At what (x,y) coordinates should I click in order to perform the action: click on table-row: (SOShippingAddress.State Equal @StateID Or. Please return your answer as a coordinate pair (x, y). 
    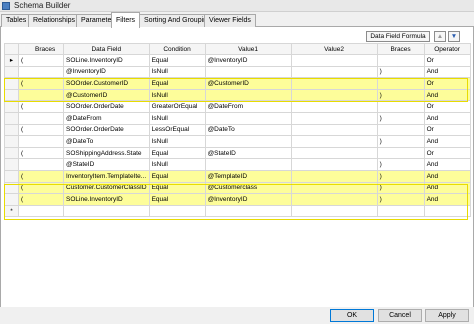
    Looking at the image, I should click on (237, 153).